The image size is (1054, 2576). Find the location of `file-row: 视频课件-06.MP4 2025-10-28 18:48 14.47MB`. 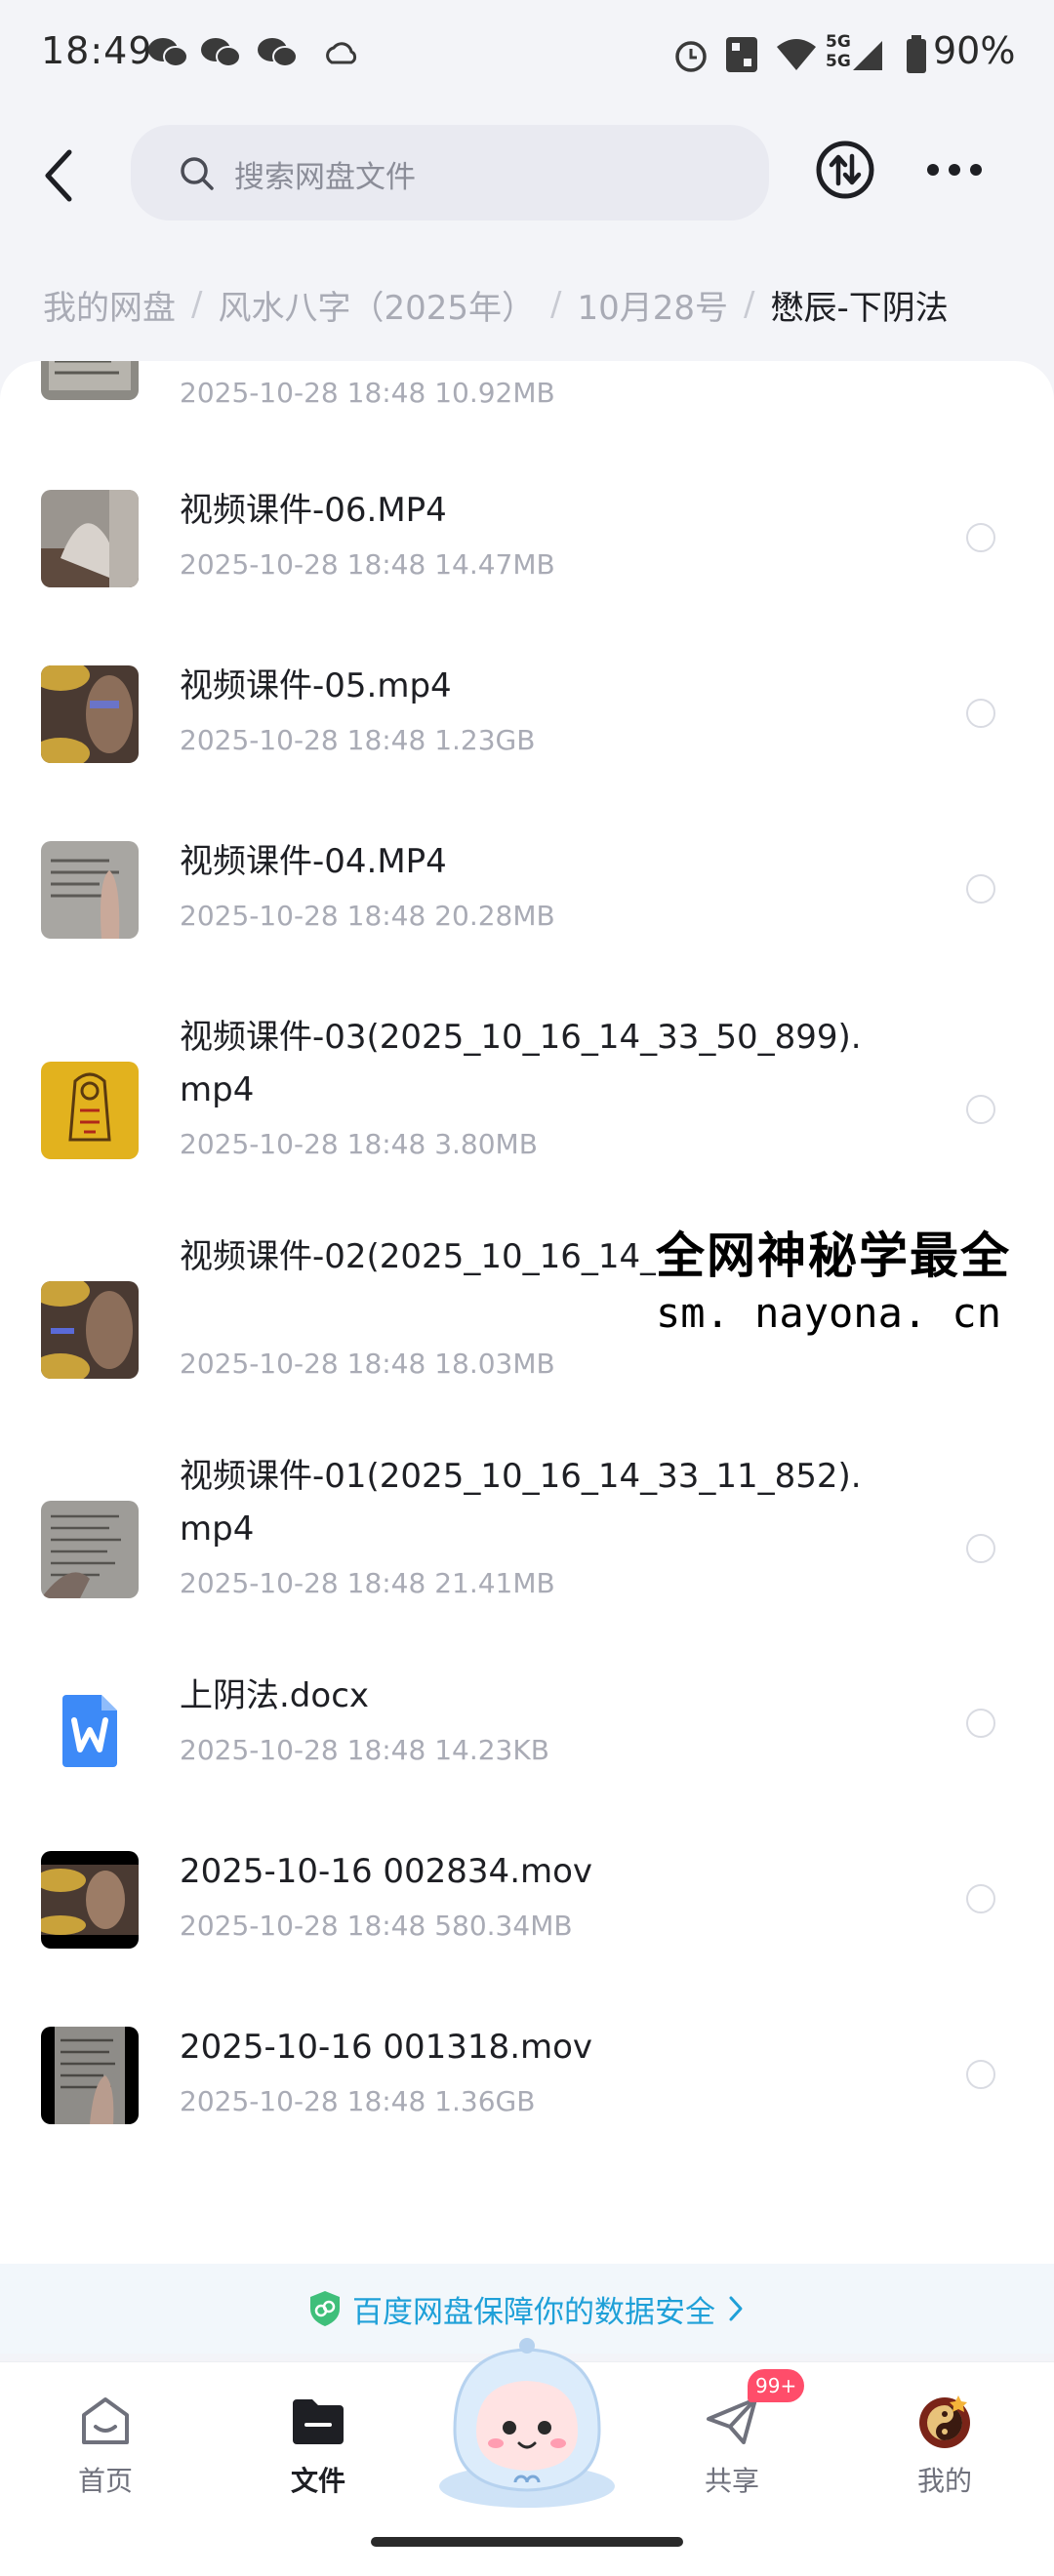

file-row: 视频课件-06.MP4 2025-10-28 18:48 14.47MB is located at coordinates (527, 561).